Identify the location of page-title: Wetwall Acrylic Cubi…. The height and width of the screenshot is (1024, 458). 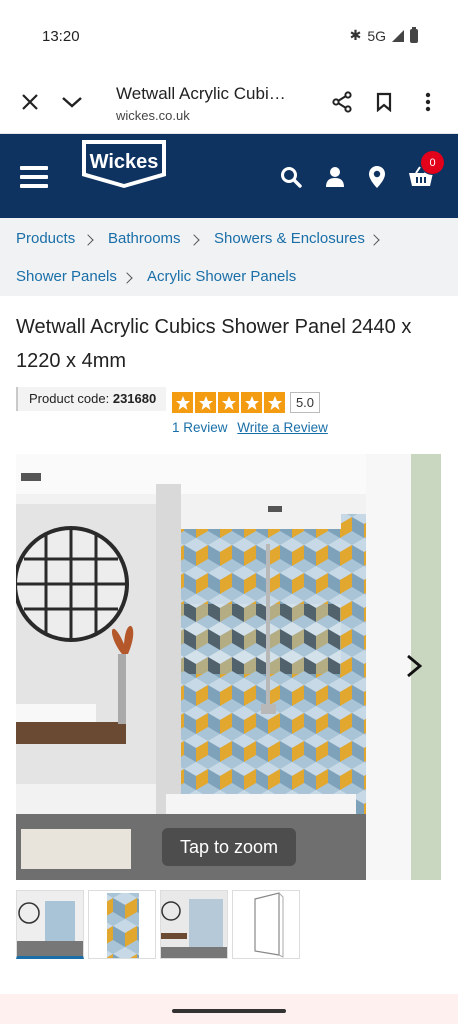
(201, 94).